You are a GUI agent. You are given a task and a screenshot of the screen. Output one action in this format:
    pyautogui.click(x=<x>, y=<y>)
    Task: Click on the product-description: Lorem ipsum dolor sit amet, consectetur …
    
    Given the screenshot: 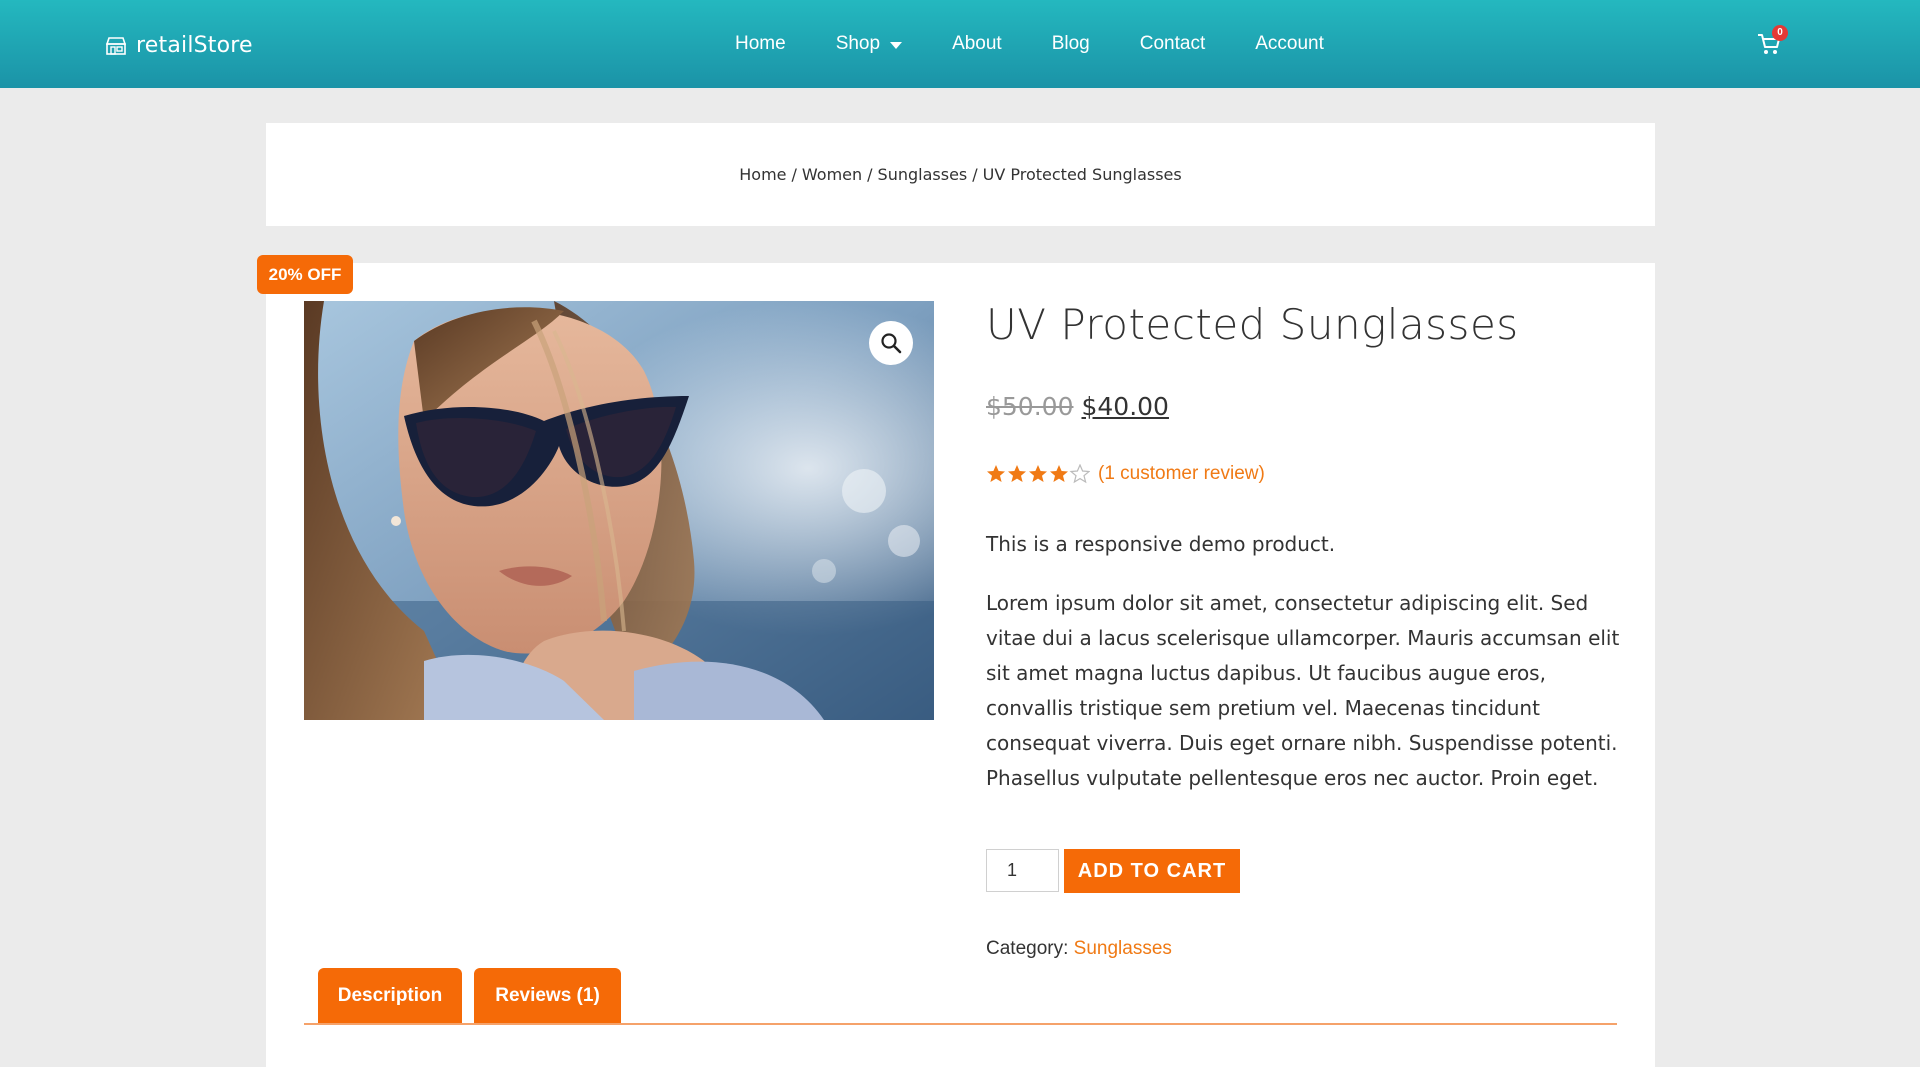 What is the action you would take?
    pyautogui.click(x=1303, y=690)
    